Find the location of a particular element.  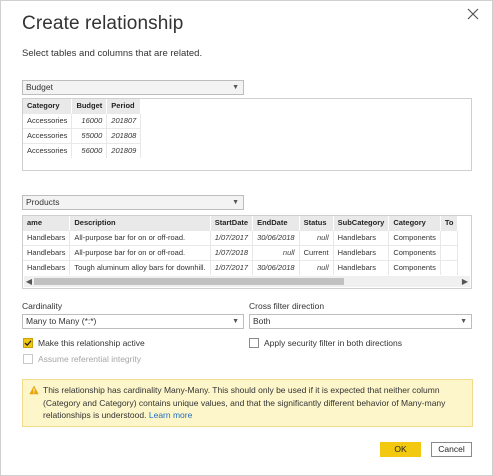

close-icon is located at coordinates (473, 14).